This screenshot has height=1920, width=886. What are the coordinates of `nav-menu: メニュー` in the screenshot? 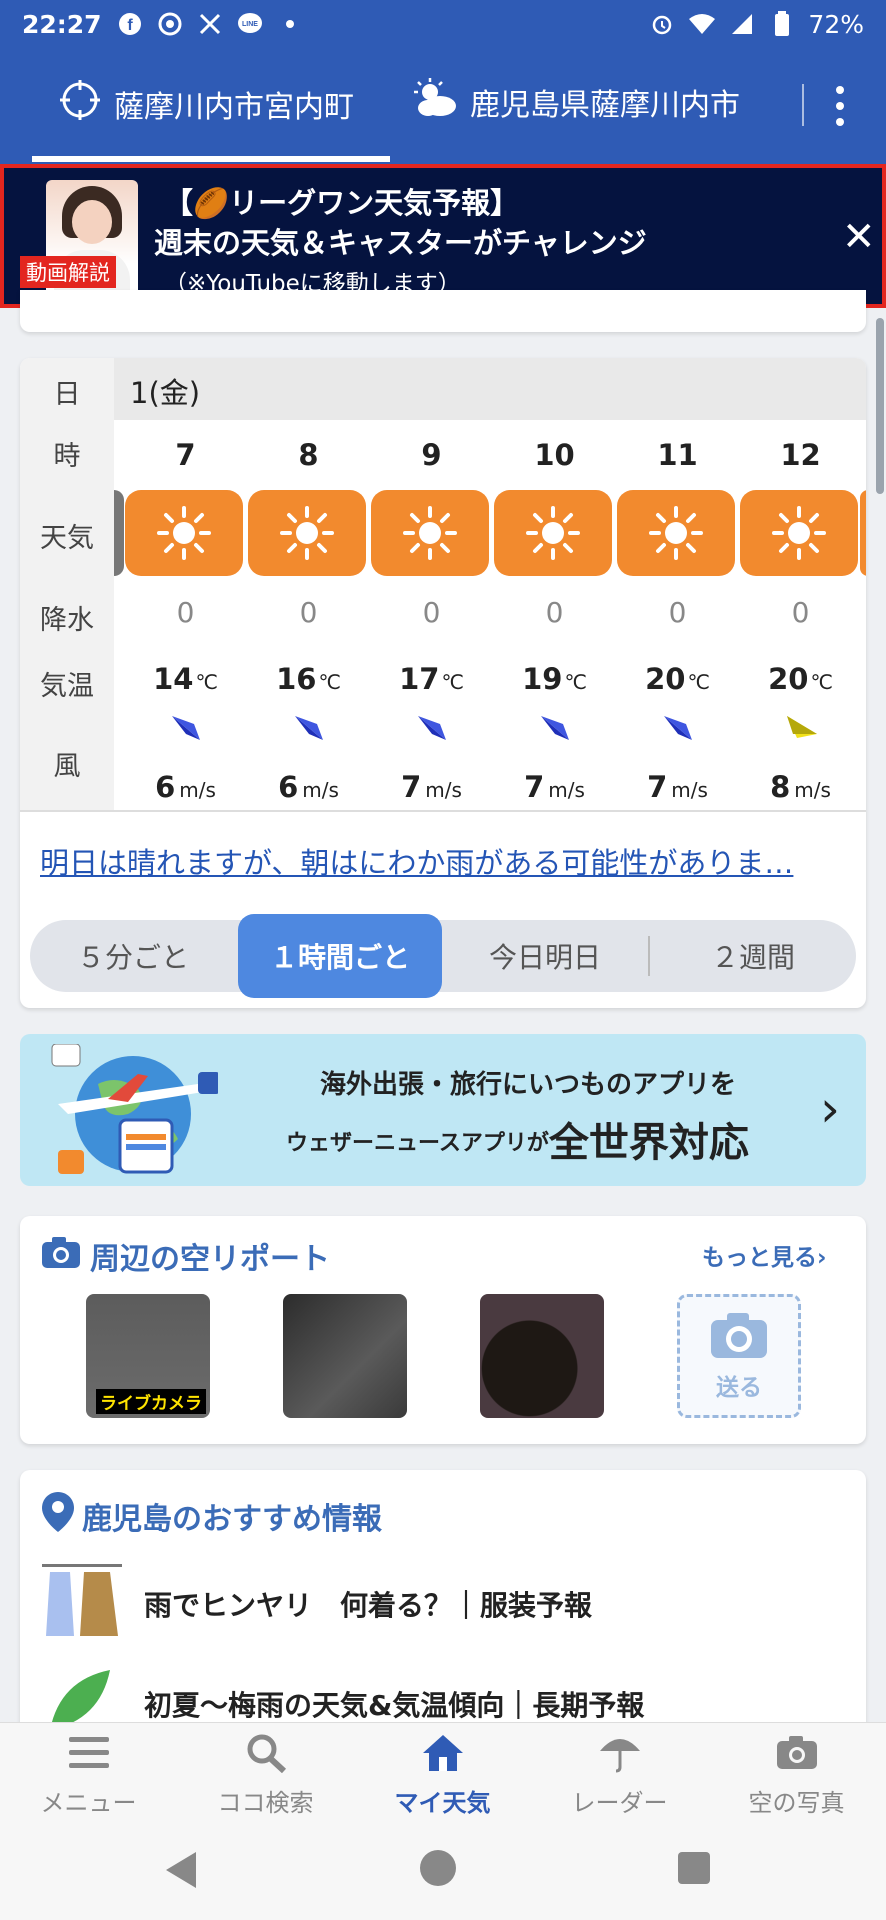 It's located at (88, 1775).